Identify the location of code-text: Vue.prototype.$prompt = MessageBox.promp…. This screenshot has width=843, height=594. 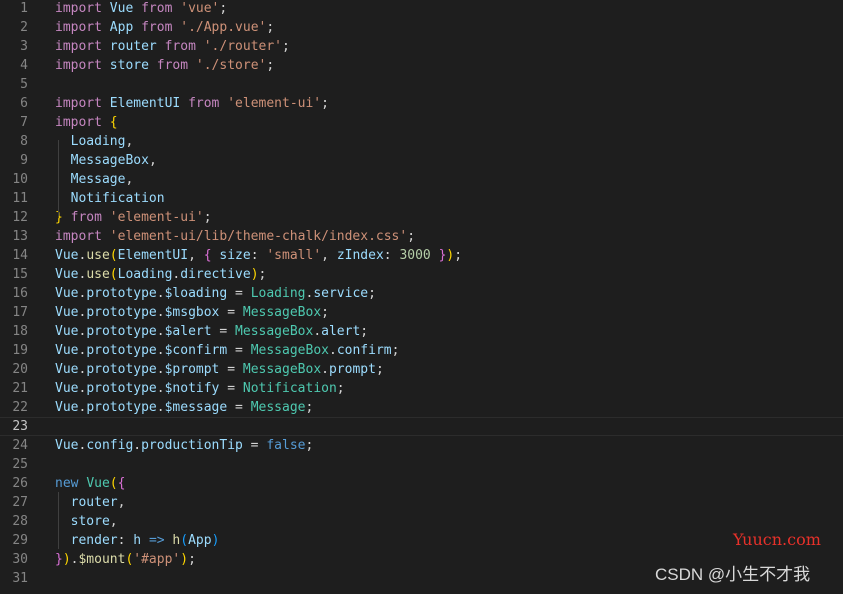
(219, 369).